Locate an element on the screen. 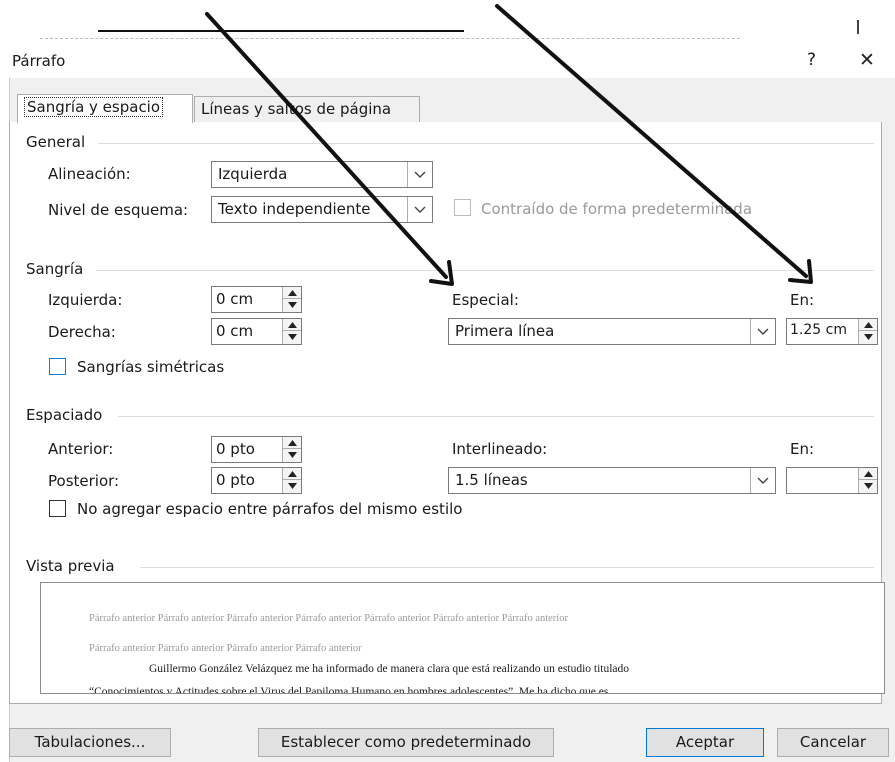 This screenshot has height=762, width=895. interlineado-select: 1.5 líneas is located at coordinates (612, 480).